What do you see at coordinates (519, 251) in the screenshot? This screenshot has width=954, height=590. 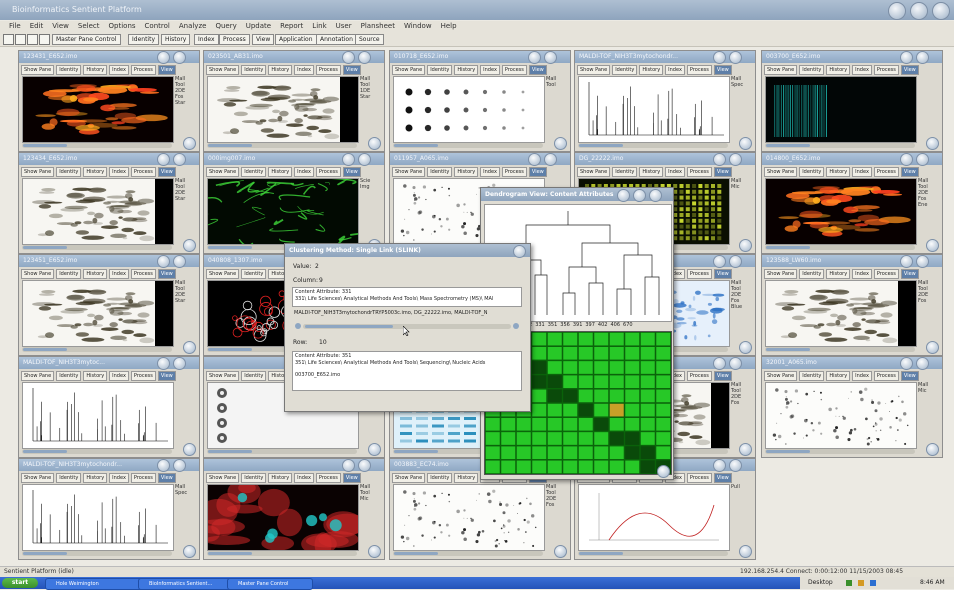 I see `clustering-close-button` at bounding box center [519, 251].